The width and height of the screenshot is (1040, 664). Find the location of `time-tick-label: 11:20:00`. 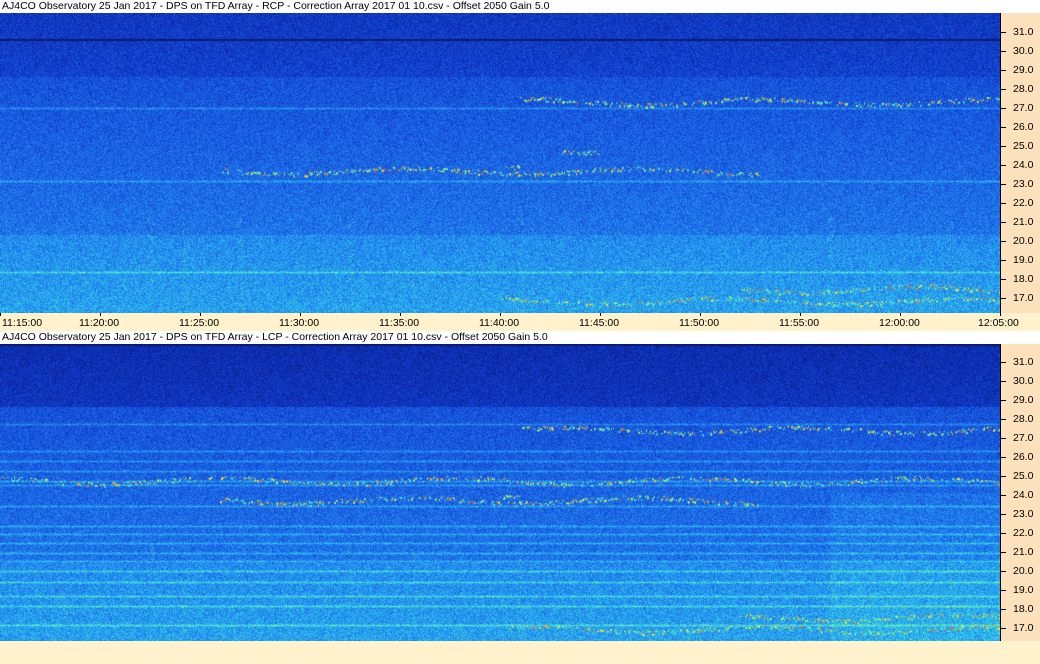

time-tick-label: 11:20:00 is located at coordinates (99, 323).